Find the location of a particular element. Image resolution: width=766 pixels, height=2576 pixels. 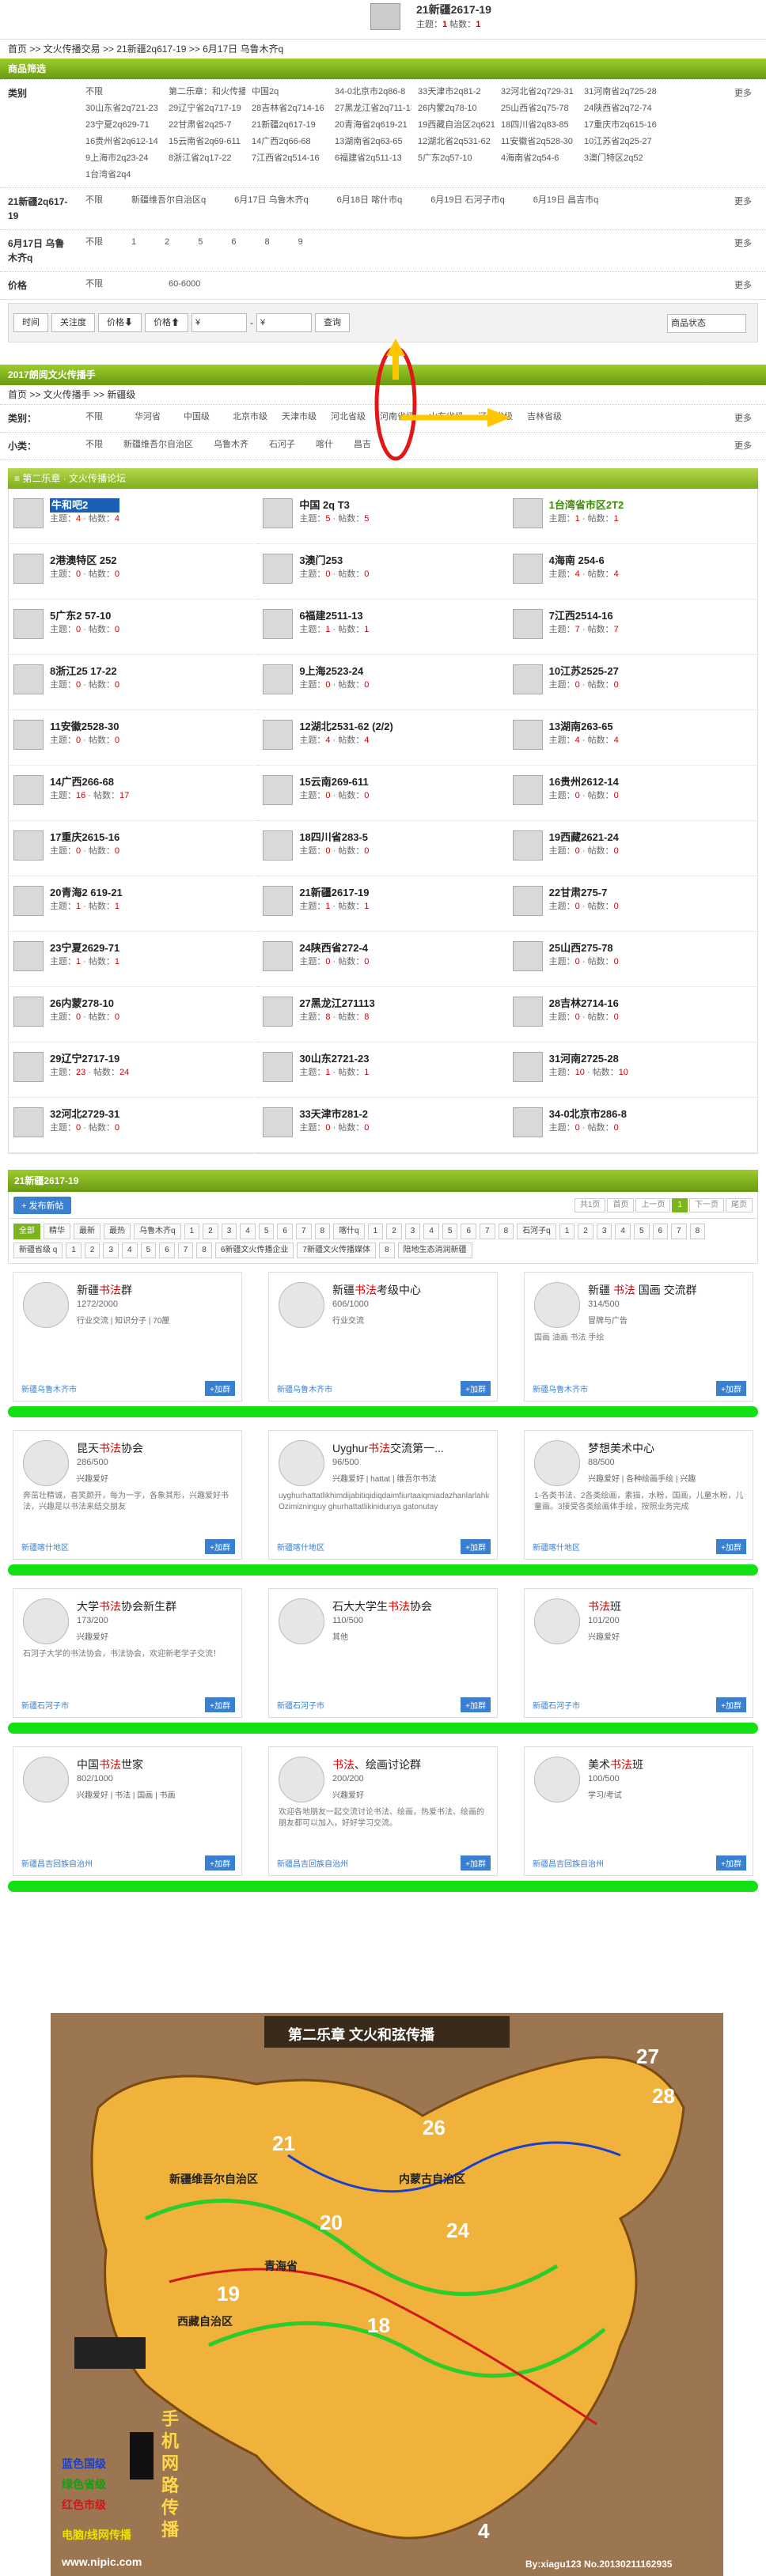

listing-tab: 5 is located at coordinates (641, 1231).